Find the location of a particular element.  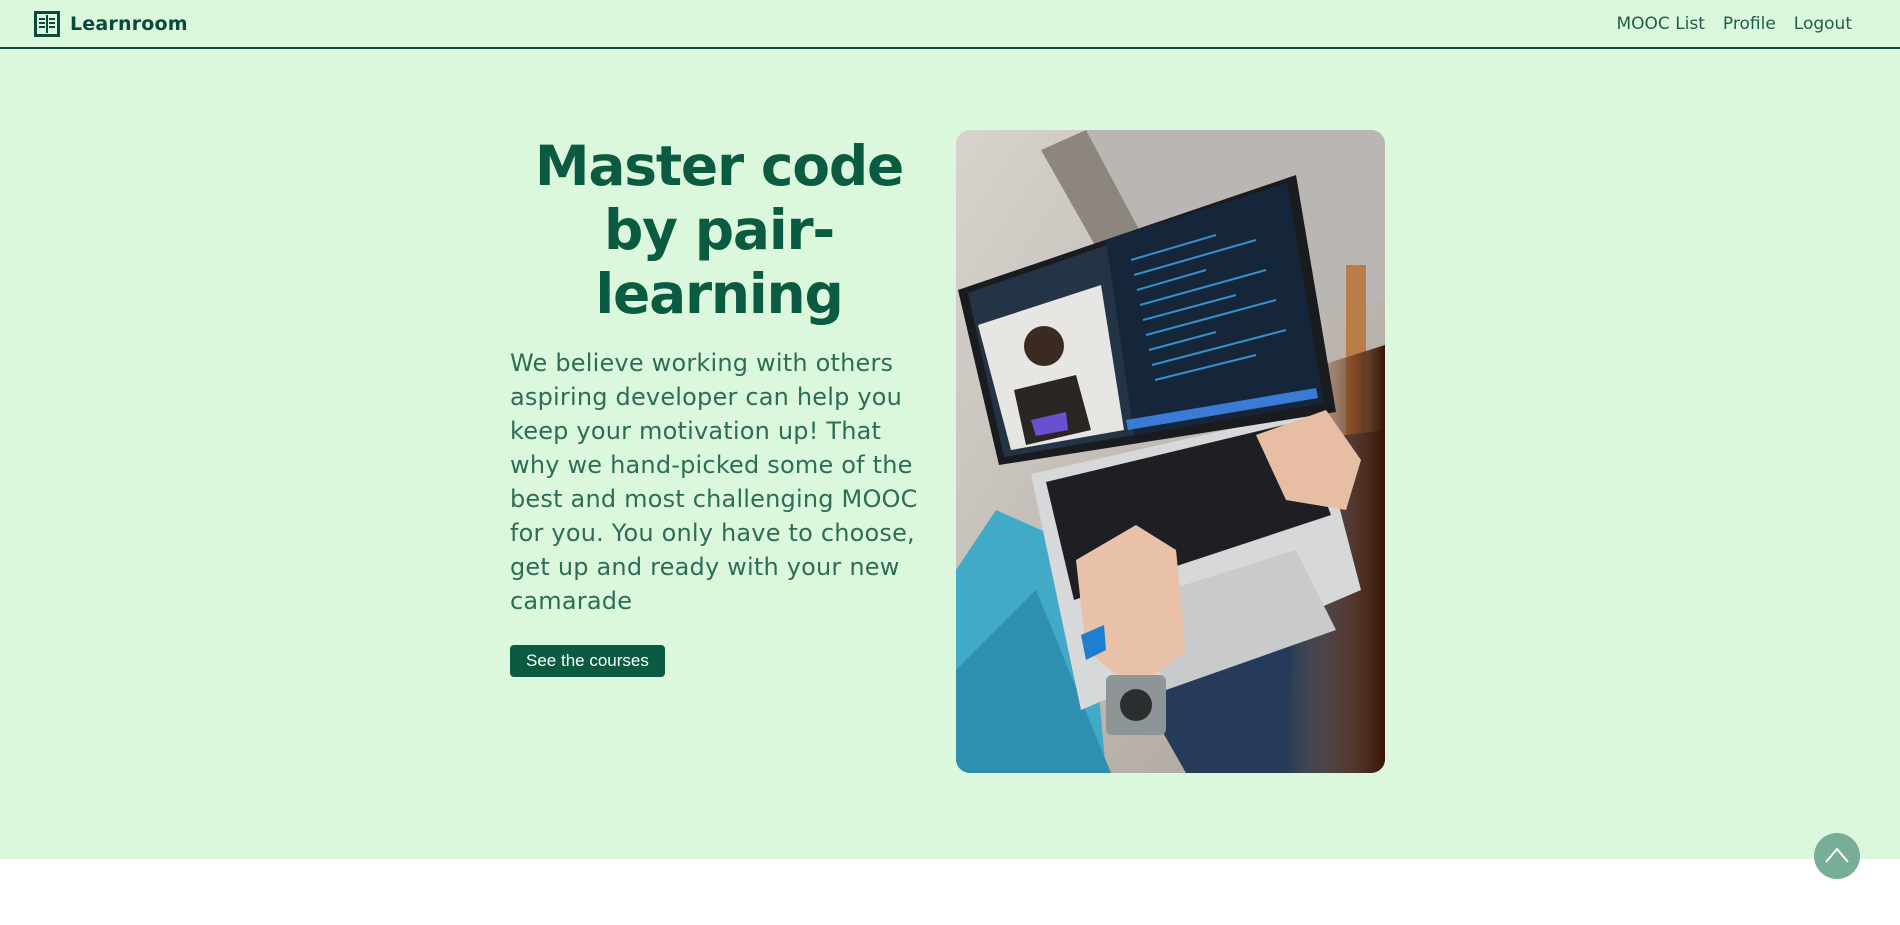

top-navbar: Learnroom MOOC List Profile Logout is located at coordinates (950, 24).